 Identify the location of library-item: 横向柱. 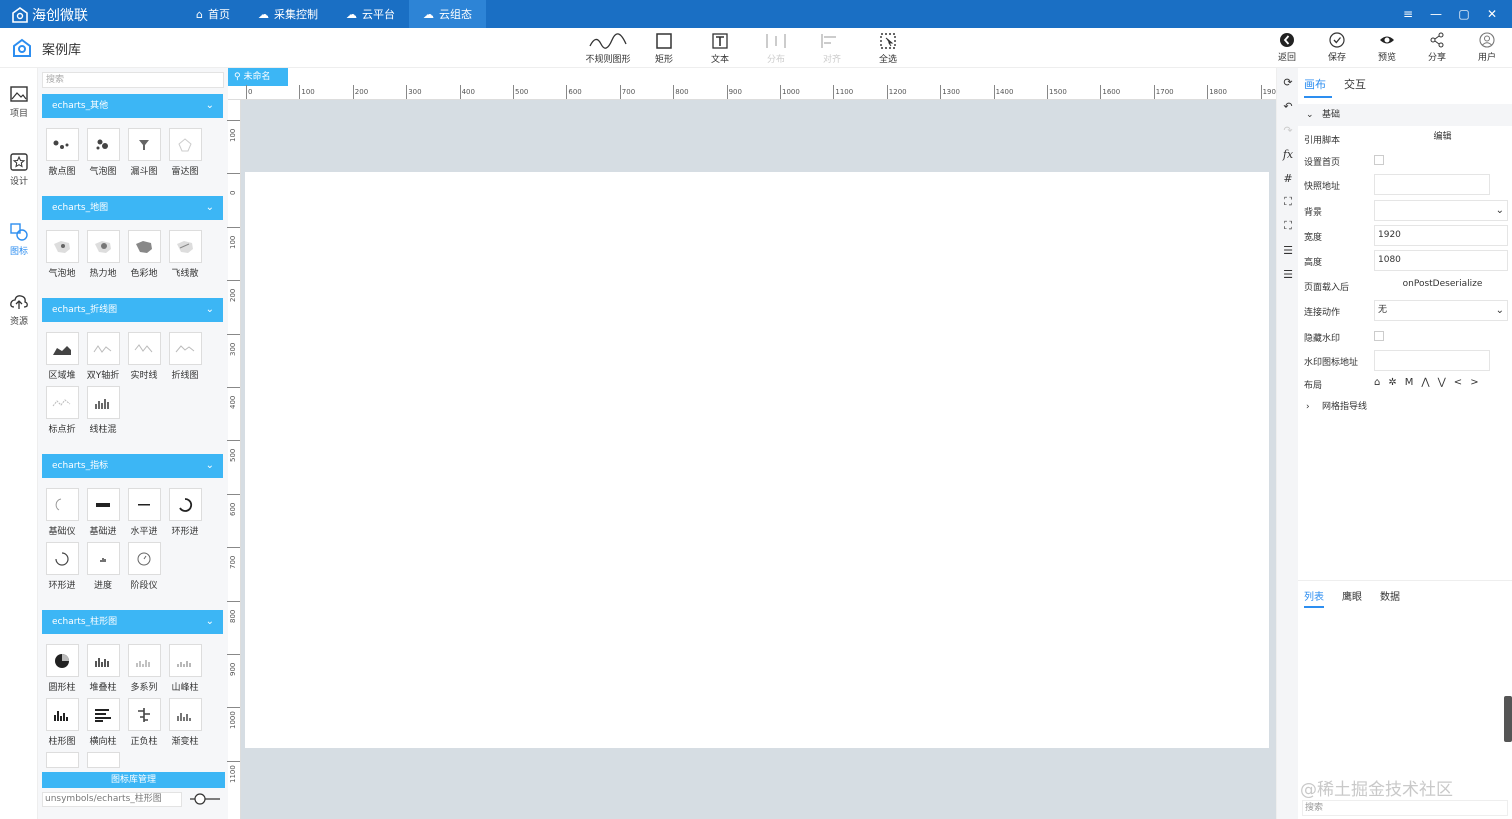
(103, 722).